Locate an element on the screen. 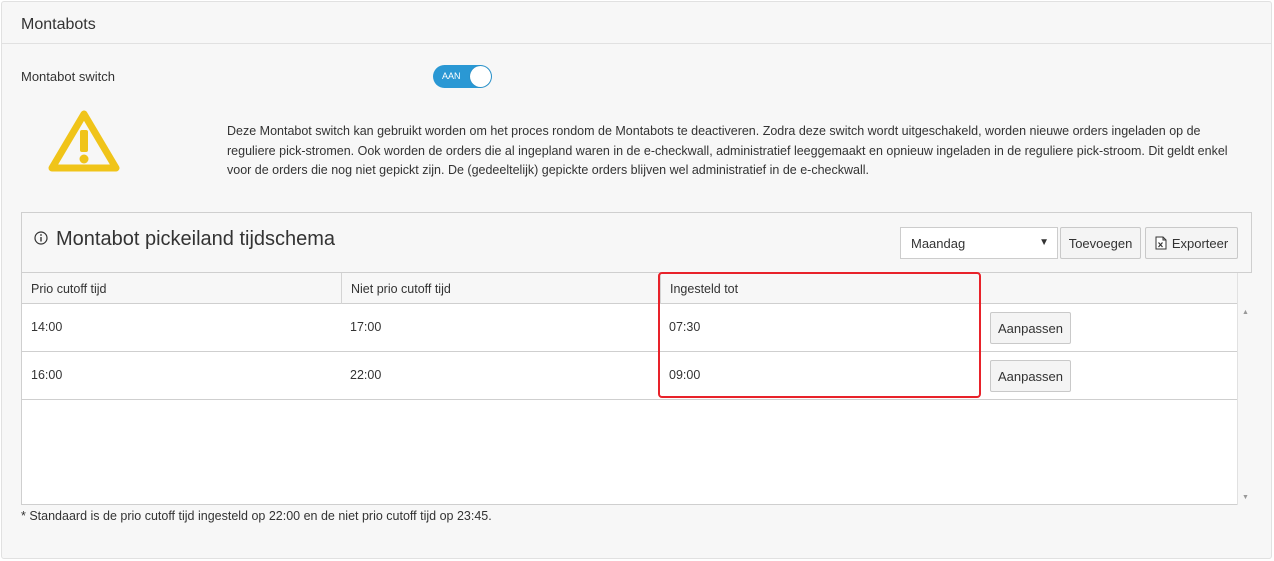 The image size is (1274, 561). cell-niet-prio: 22:00 is located at coordinates (366, 375).